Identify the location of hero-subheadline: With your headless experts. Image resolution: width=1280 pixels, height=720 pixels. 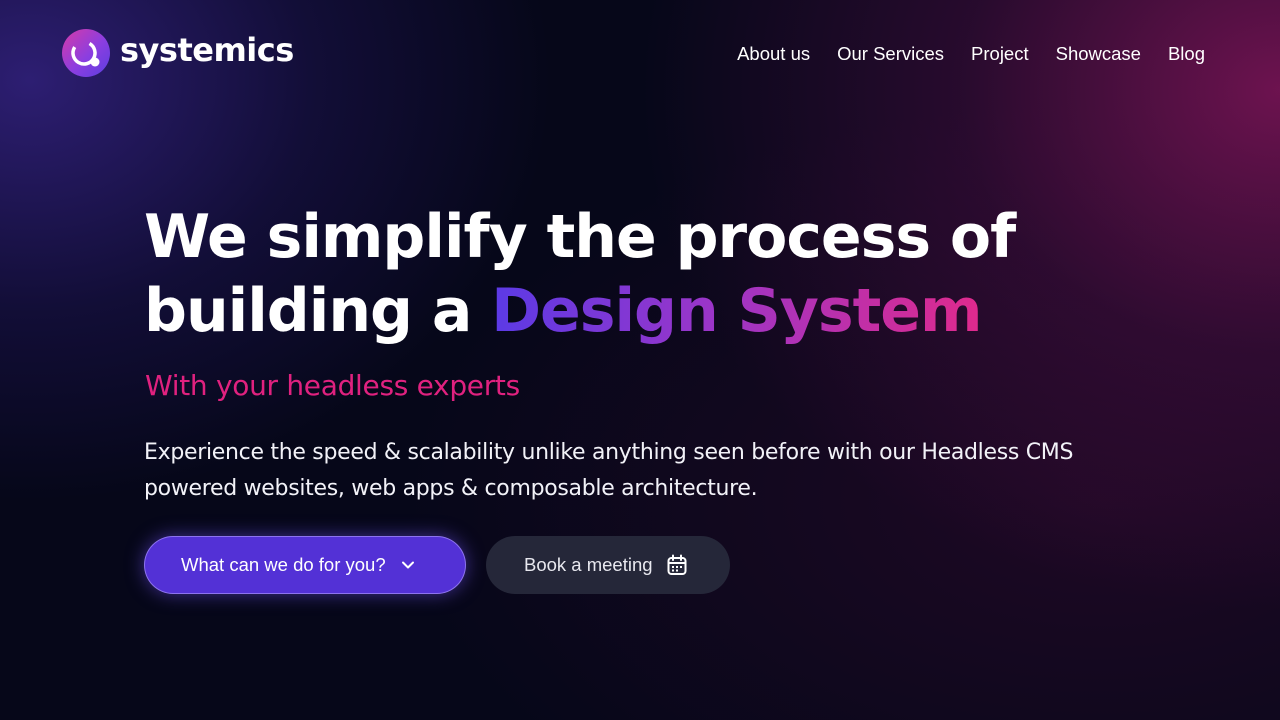
(332, 385).